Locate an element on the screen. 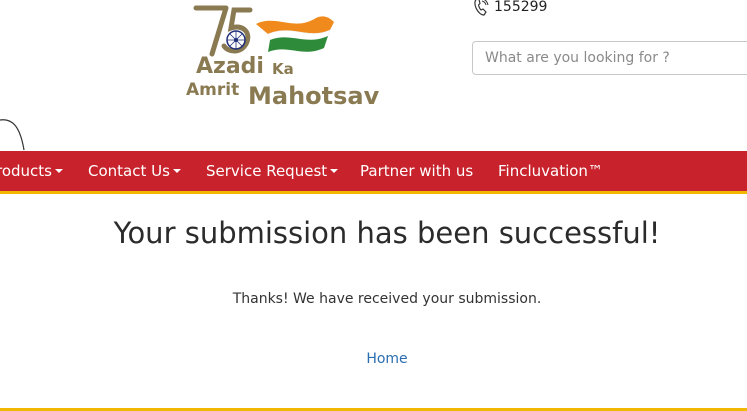 The image size is (747, 411). logo-text-ka: Ka is located at coordinates (283, 69).